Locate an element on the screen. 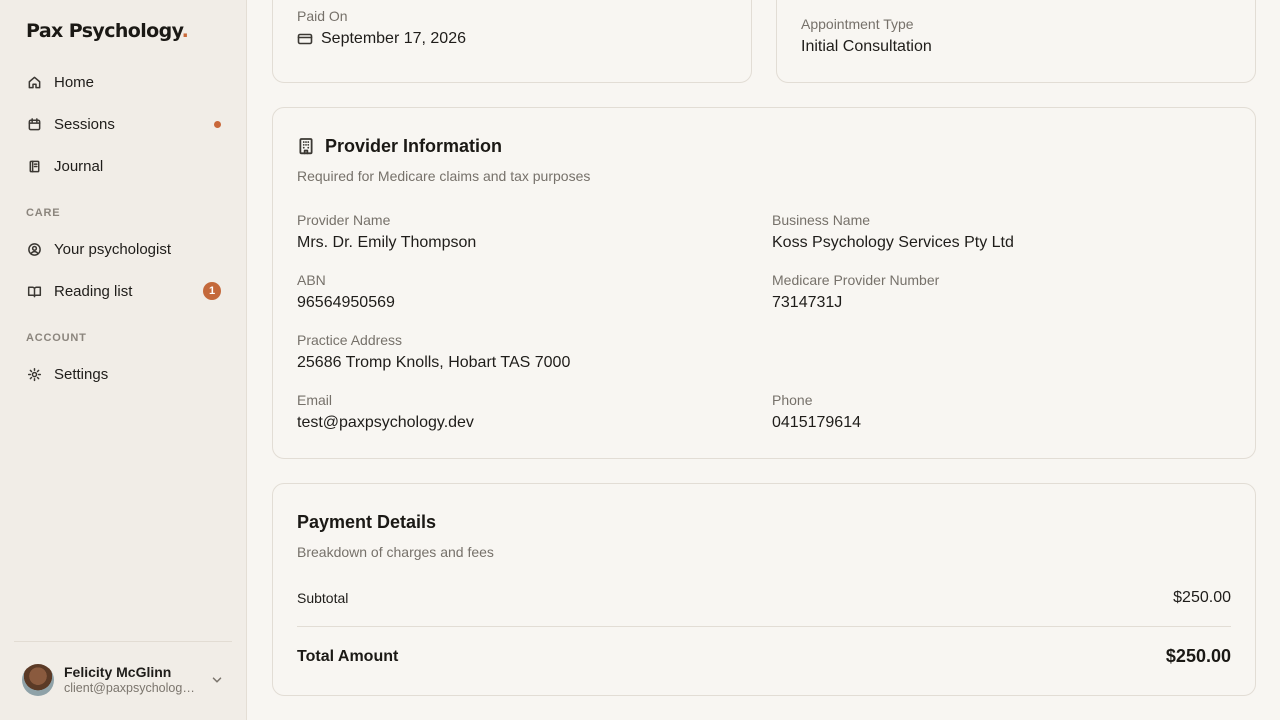 This screenshot has width=1280, height=720. payment-details-title: Payment Details is located at coordinates (367, 522).